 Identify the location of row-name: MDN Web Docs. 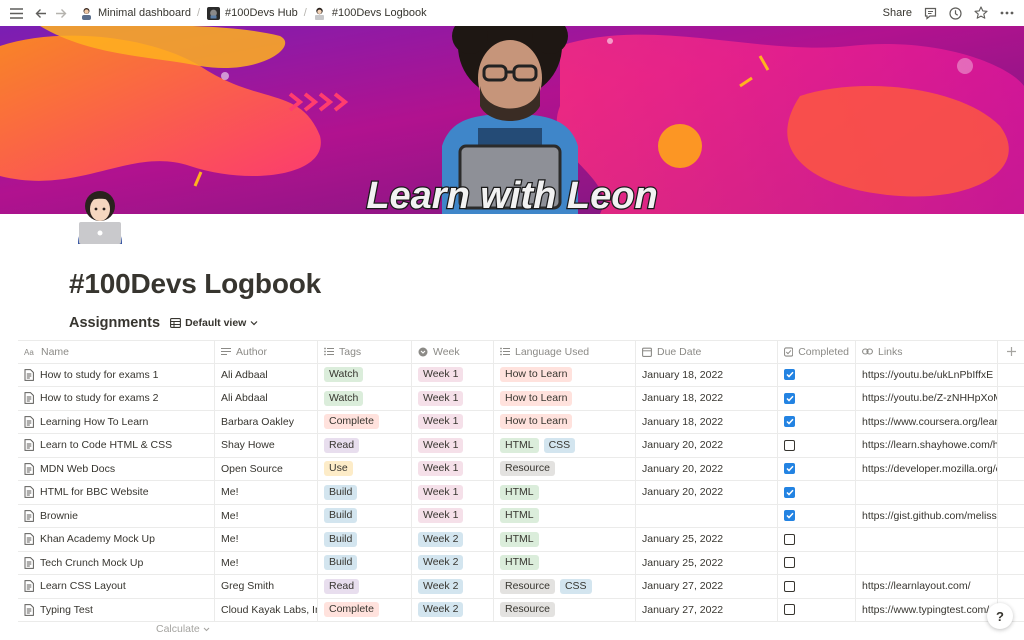
(77, 469).